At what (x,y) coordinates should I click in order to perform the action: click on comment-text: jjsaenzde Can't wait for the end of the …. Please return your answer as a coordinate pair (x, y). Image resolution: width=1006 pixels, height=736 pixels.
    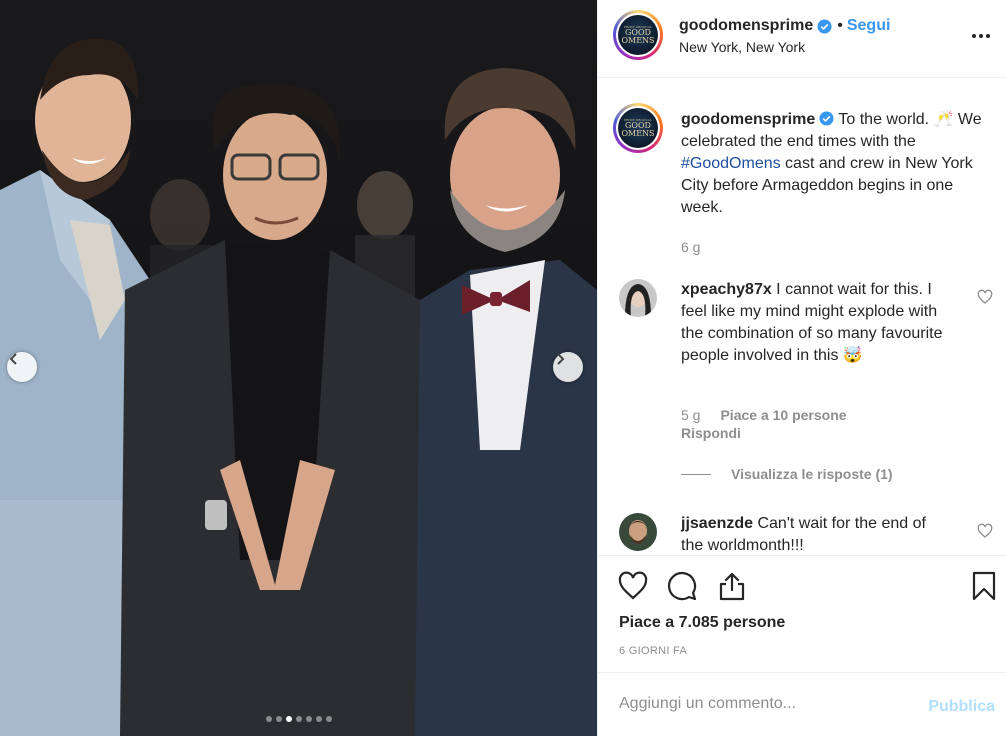
    Looking at the image, I should click on (816, 534).